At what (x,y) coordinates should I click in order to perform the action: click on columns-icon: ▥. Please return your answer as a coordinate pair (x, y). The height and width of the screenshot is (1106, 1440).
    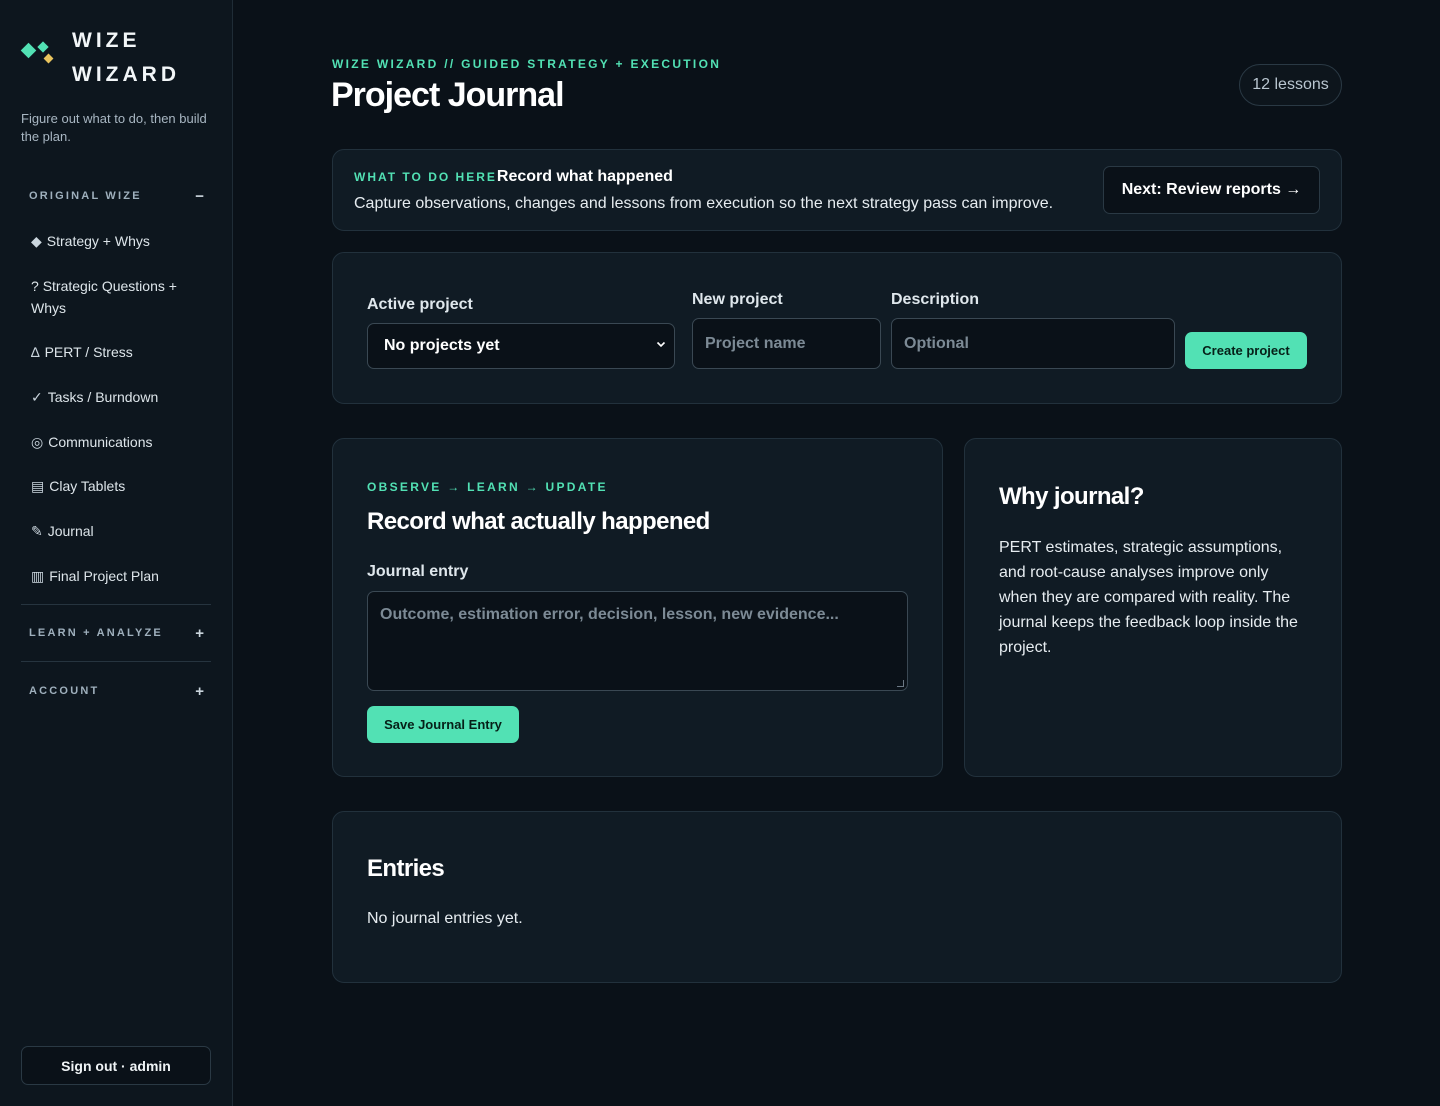
    Looking at the image, I should click on (38, 576).